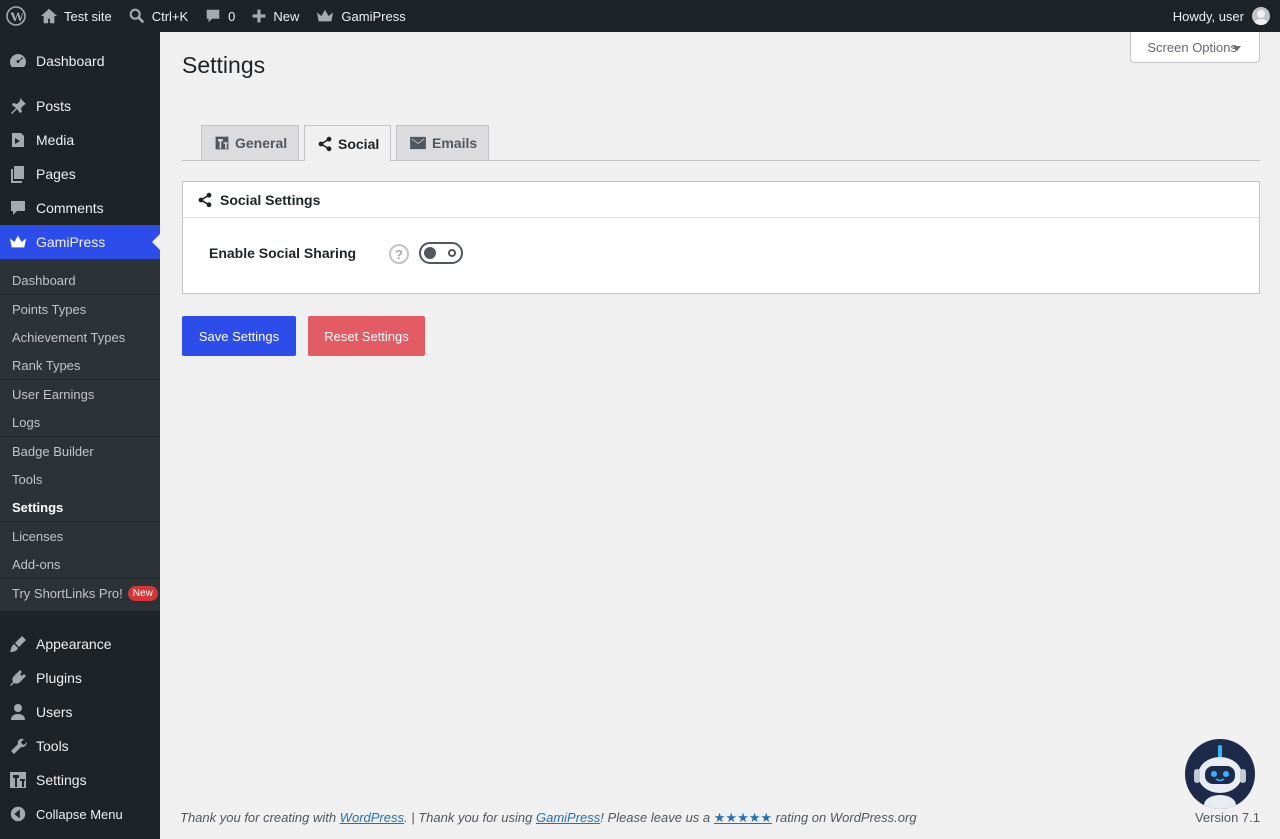 This screenshot has width=1280, height=839. Describe the element at coordinates (261, 143) in the screenshot. I see `tab-label: General` at that location.